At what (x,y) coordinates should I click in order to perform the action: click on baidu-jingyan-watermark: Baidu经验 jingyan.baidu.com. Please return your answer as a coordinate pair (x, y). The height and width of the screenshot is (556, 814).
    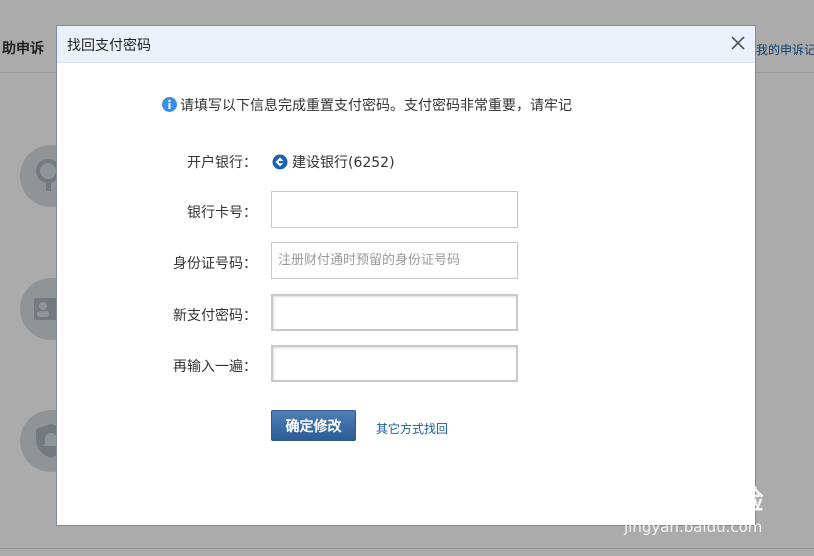
    Looking at the image, I should click on (697, 511).